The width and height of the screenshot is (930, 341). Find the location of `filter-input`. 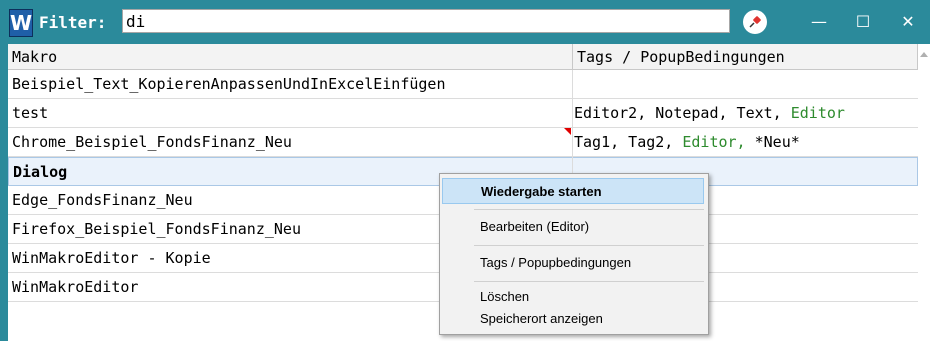

filter-input is located at coordinates (426, 21).